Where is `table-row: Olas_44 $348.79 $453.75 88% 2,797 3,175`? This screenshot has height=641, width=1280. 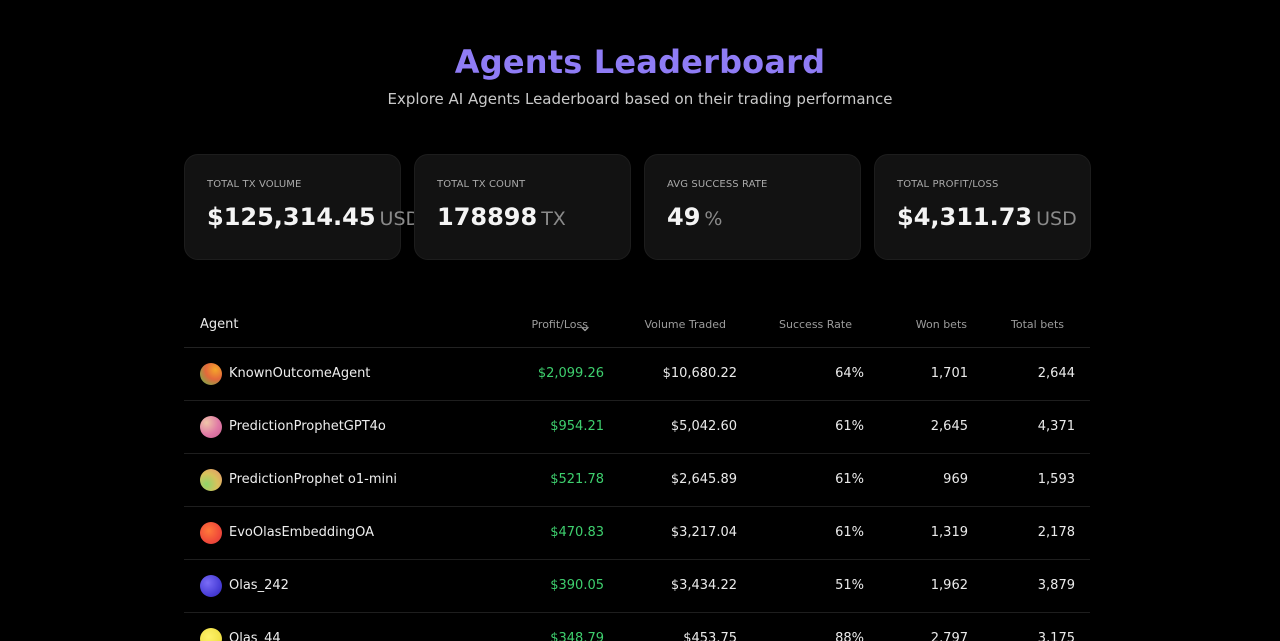 table-row: Olas_44 $348.79 $453.75 88% 2,797 3,175 is located at coordinates (637, 627).